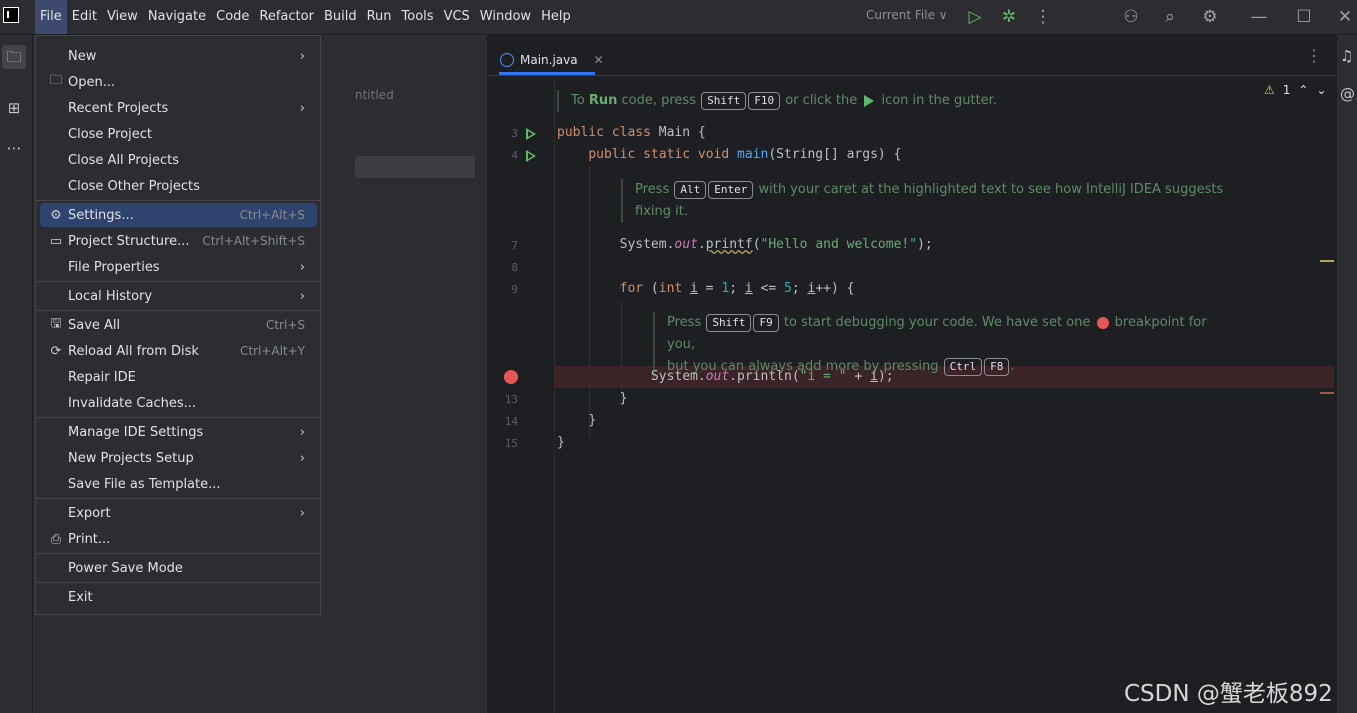 This screenshot has width=1357, height=713. What do you see at coordinates (125, 568) in the screenshot?
I see `menu-item-label: Power Save Mode` at bounding box center [125, 568].